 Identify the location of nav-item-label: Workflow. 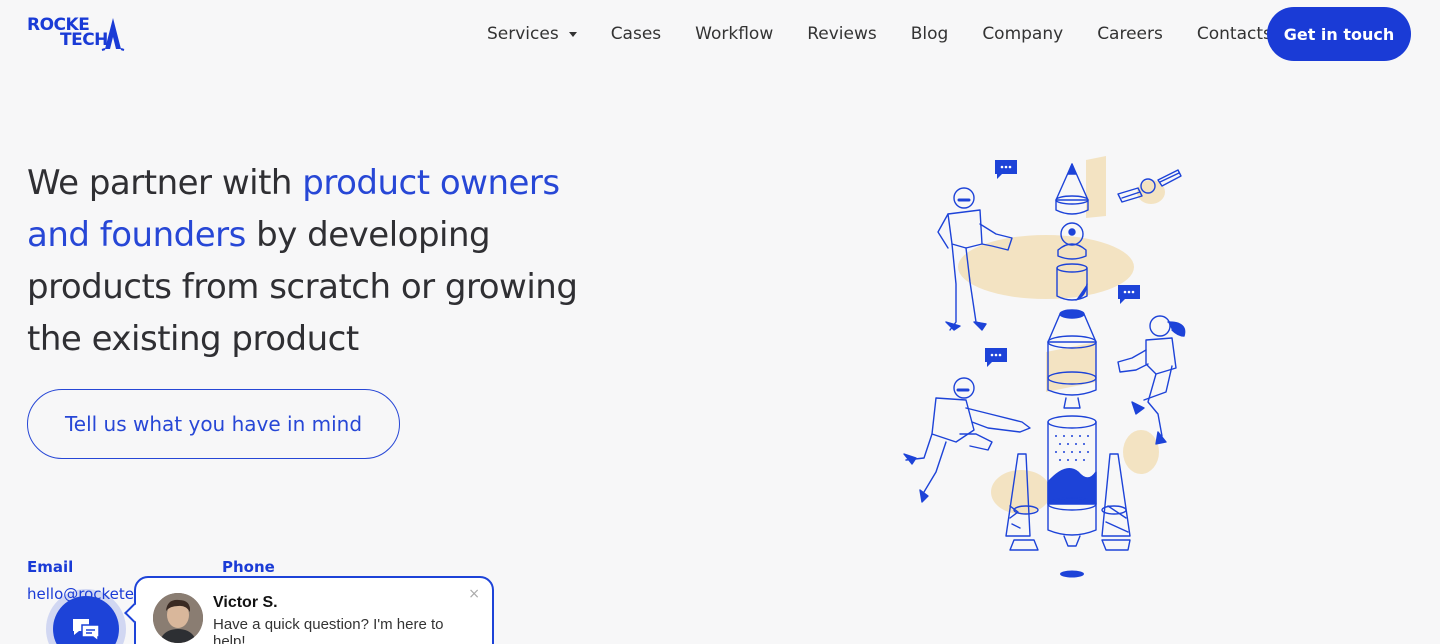
(734, 34).